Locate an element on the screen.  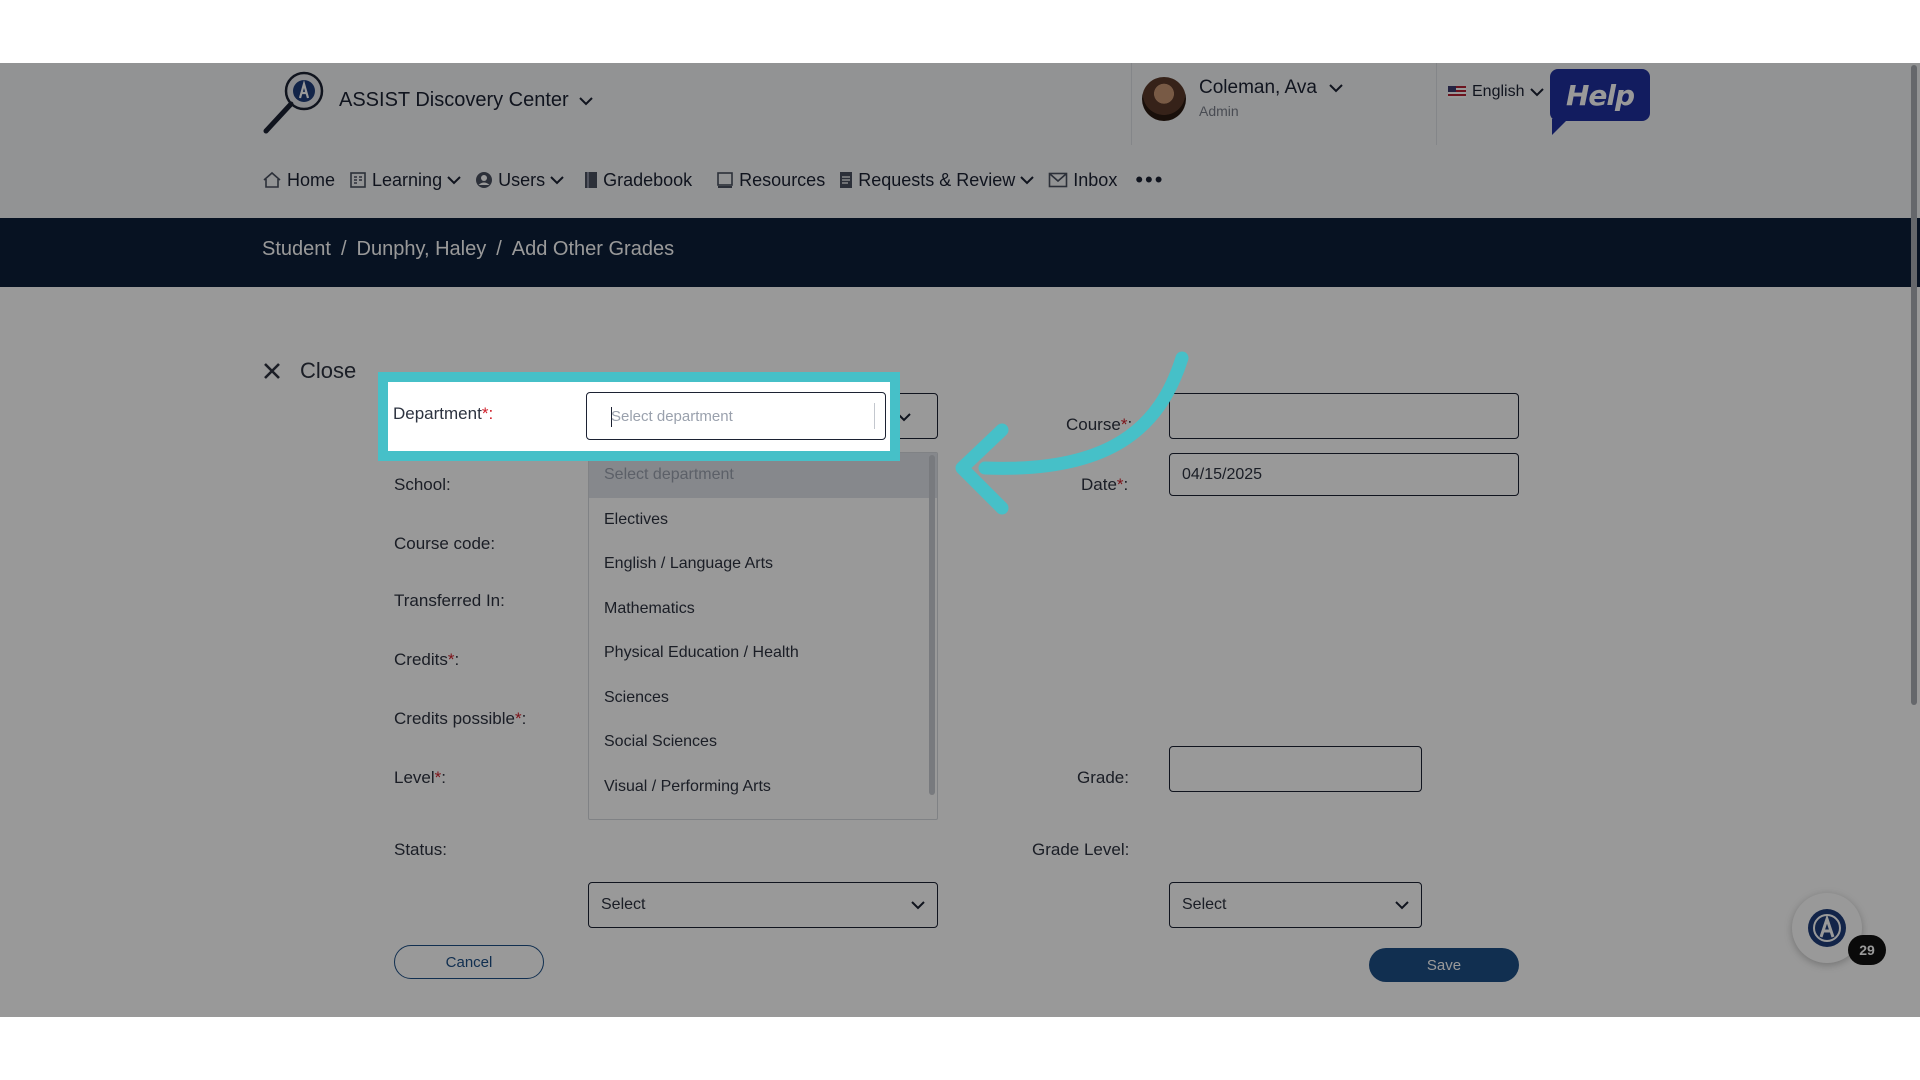
home-icon is located at coordinates (272, 179).